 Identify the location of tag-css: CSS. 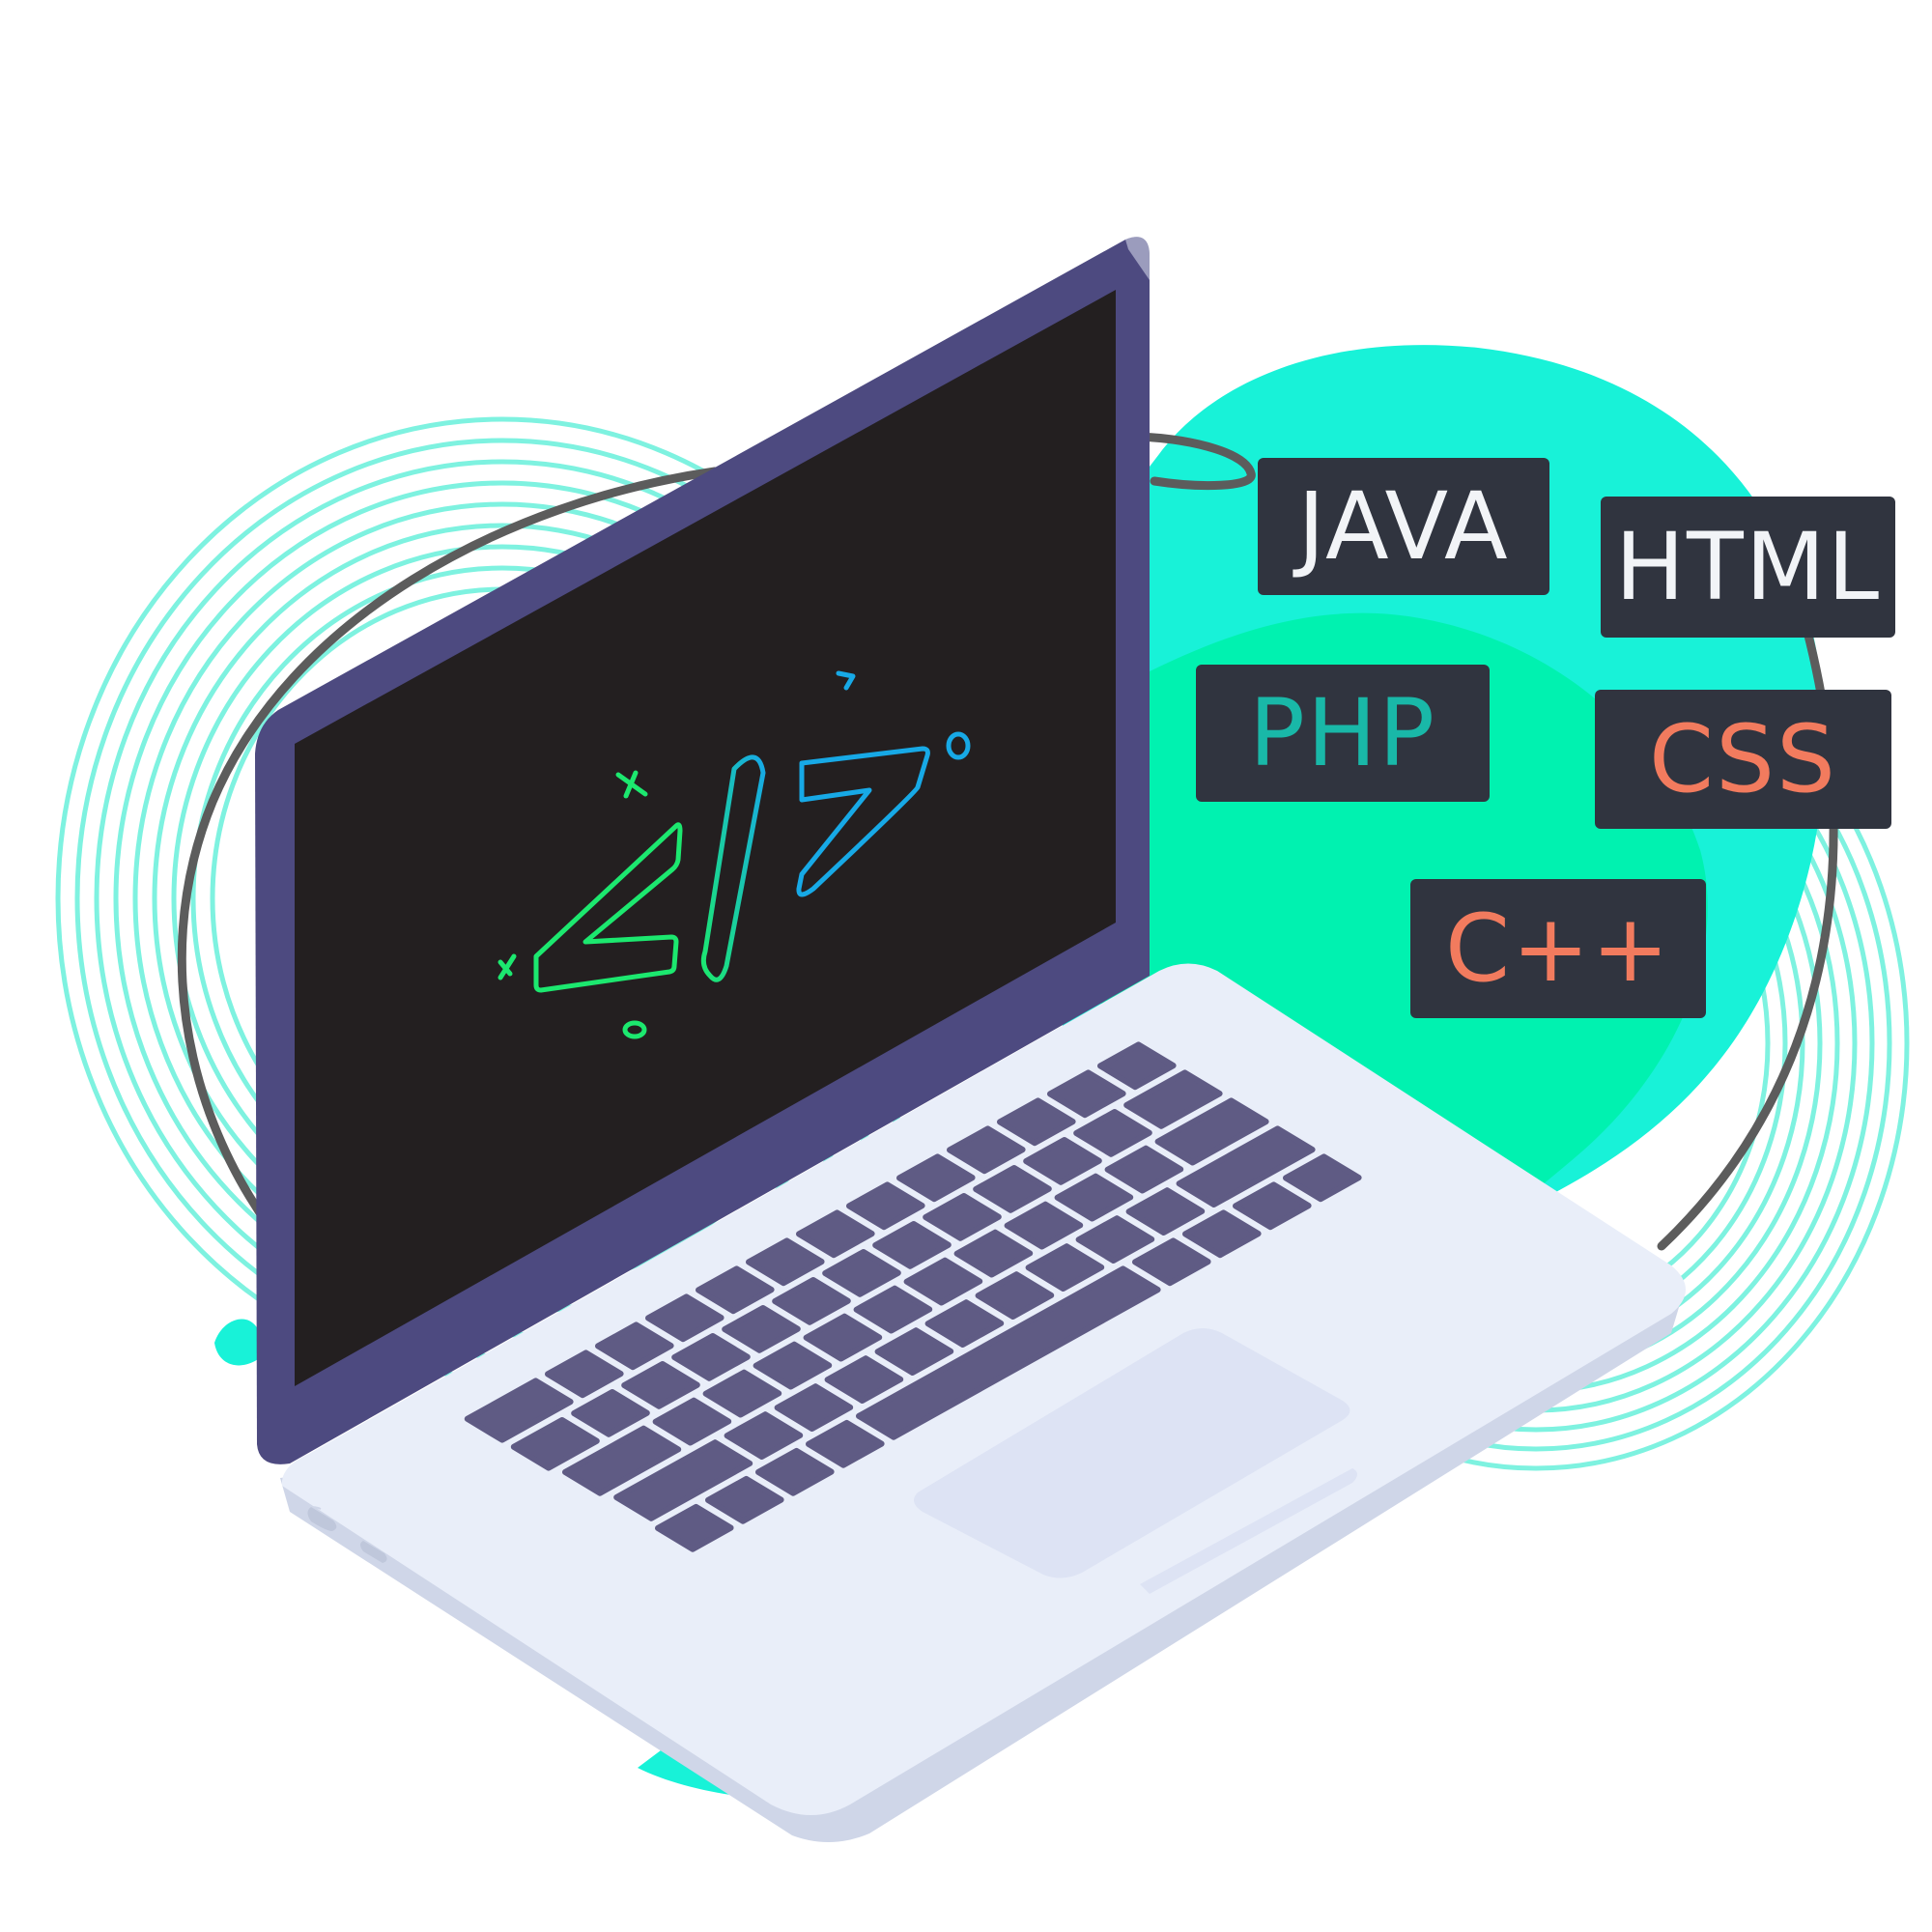
(1743, 759).